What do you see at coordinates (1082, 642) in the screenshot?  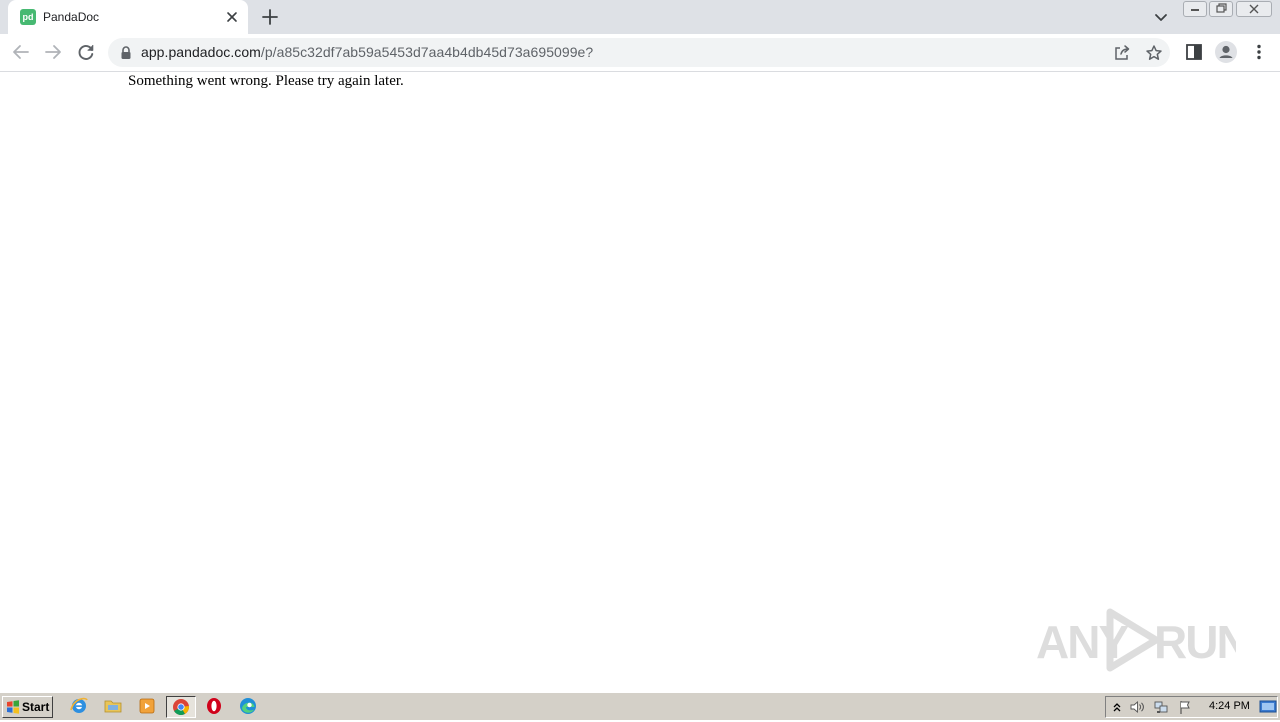 I see `svg-text: ANY` at bounding box center [1082, 642].